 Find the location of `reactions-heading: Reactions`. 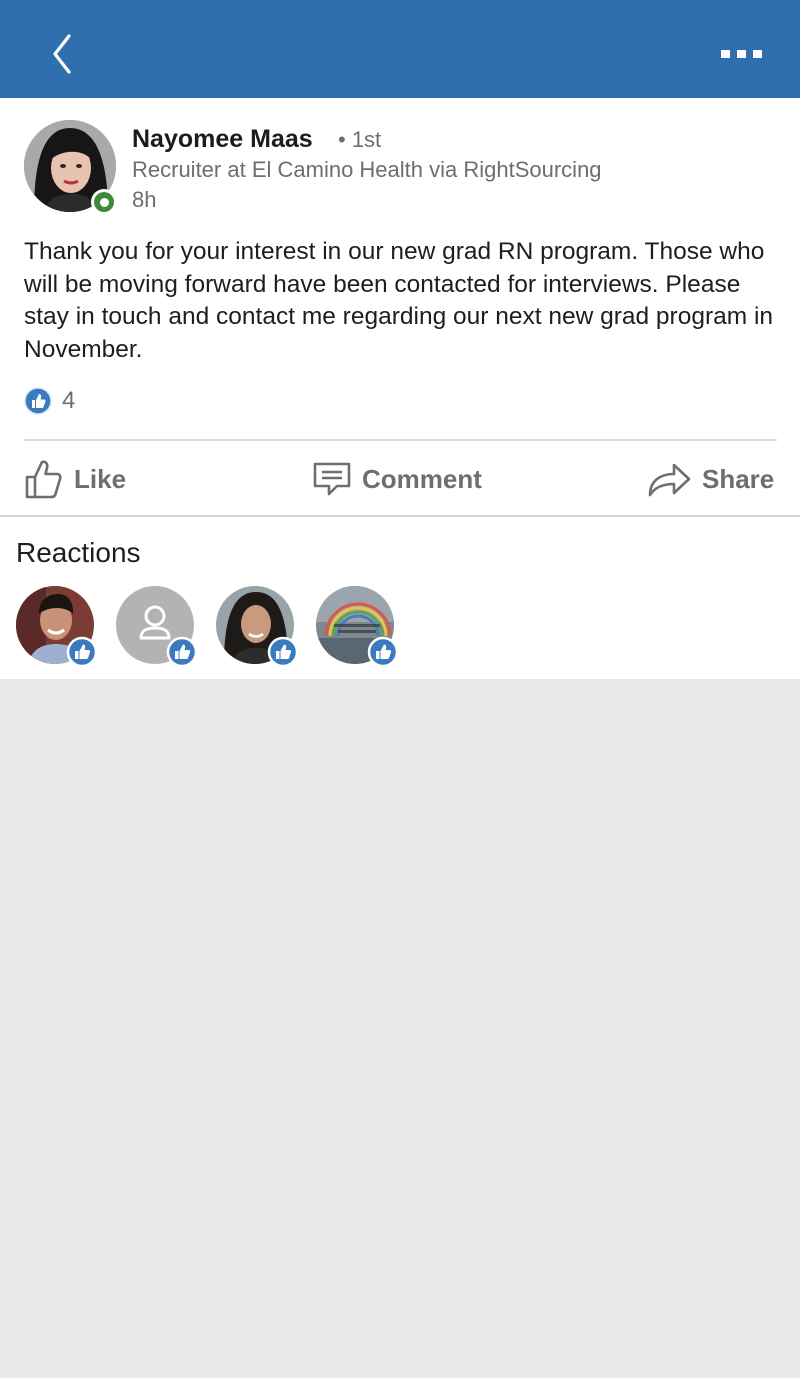

reactions-heading: Reactions is located at coordinates (78, 552).